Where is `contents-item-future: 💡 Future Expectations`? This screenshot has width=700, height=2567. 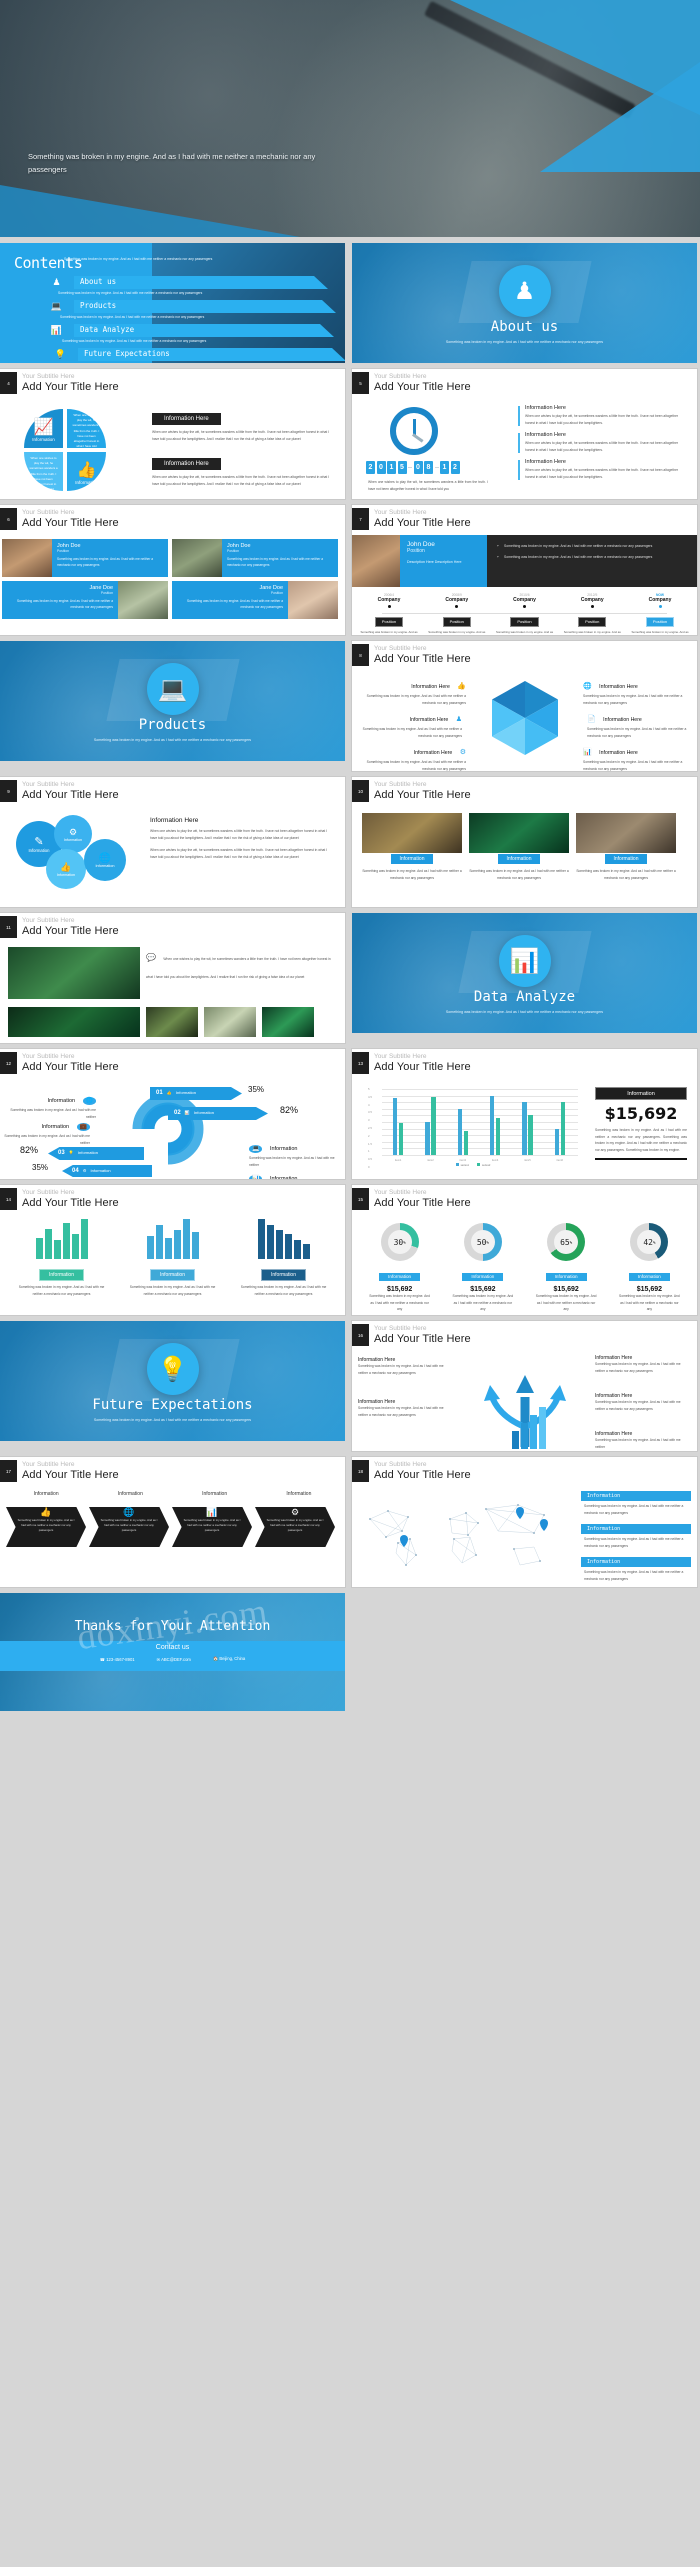 contents-item-future: 💡 Future Expectations is located at coordinates (198, 354).